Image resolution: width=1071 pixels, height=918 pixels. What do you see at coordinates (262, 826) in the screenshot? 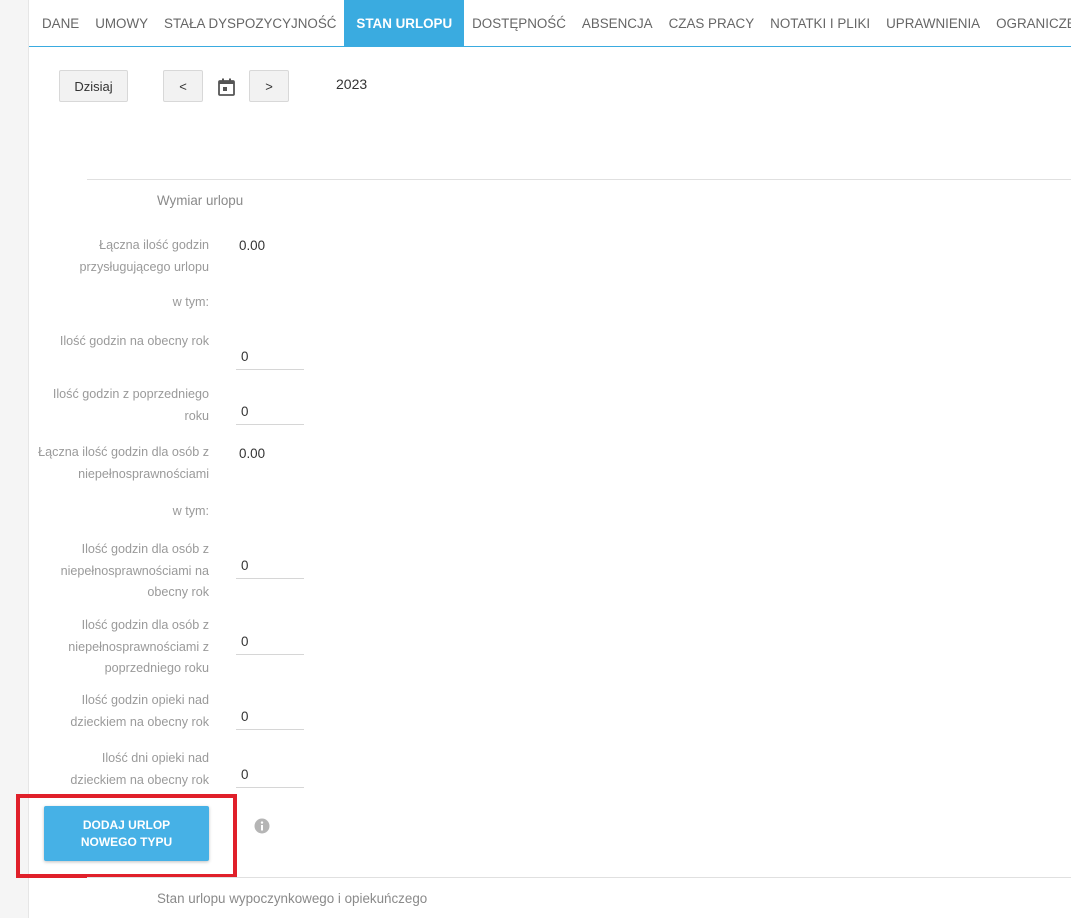
I see `info-icon` at bounding box center [262, 826].